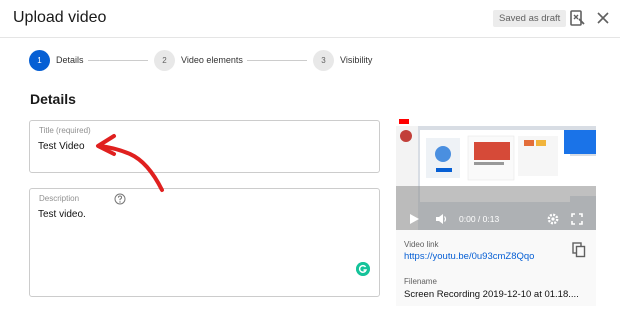 This screenshot has width=620, height=314. Describe the element at coordinates (70, 60) in the screenshot. I see `step-details-label: Details` at that location.